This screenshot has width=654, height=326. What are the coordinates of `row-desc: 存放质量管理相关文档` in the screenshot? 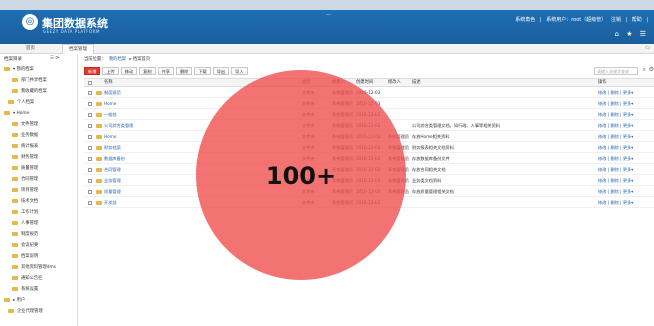 It's located at (433, 191).